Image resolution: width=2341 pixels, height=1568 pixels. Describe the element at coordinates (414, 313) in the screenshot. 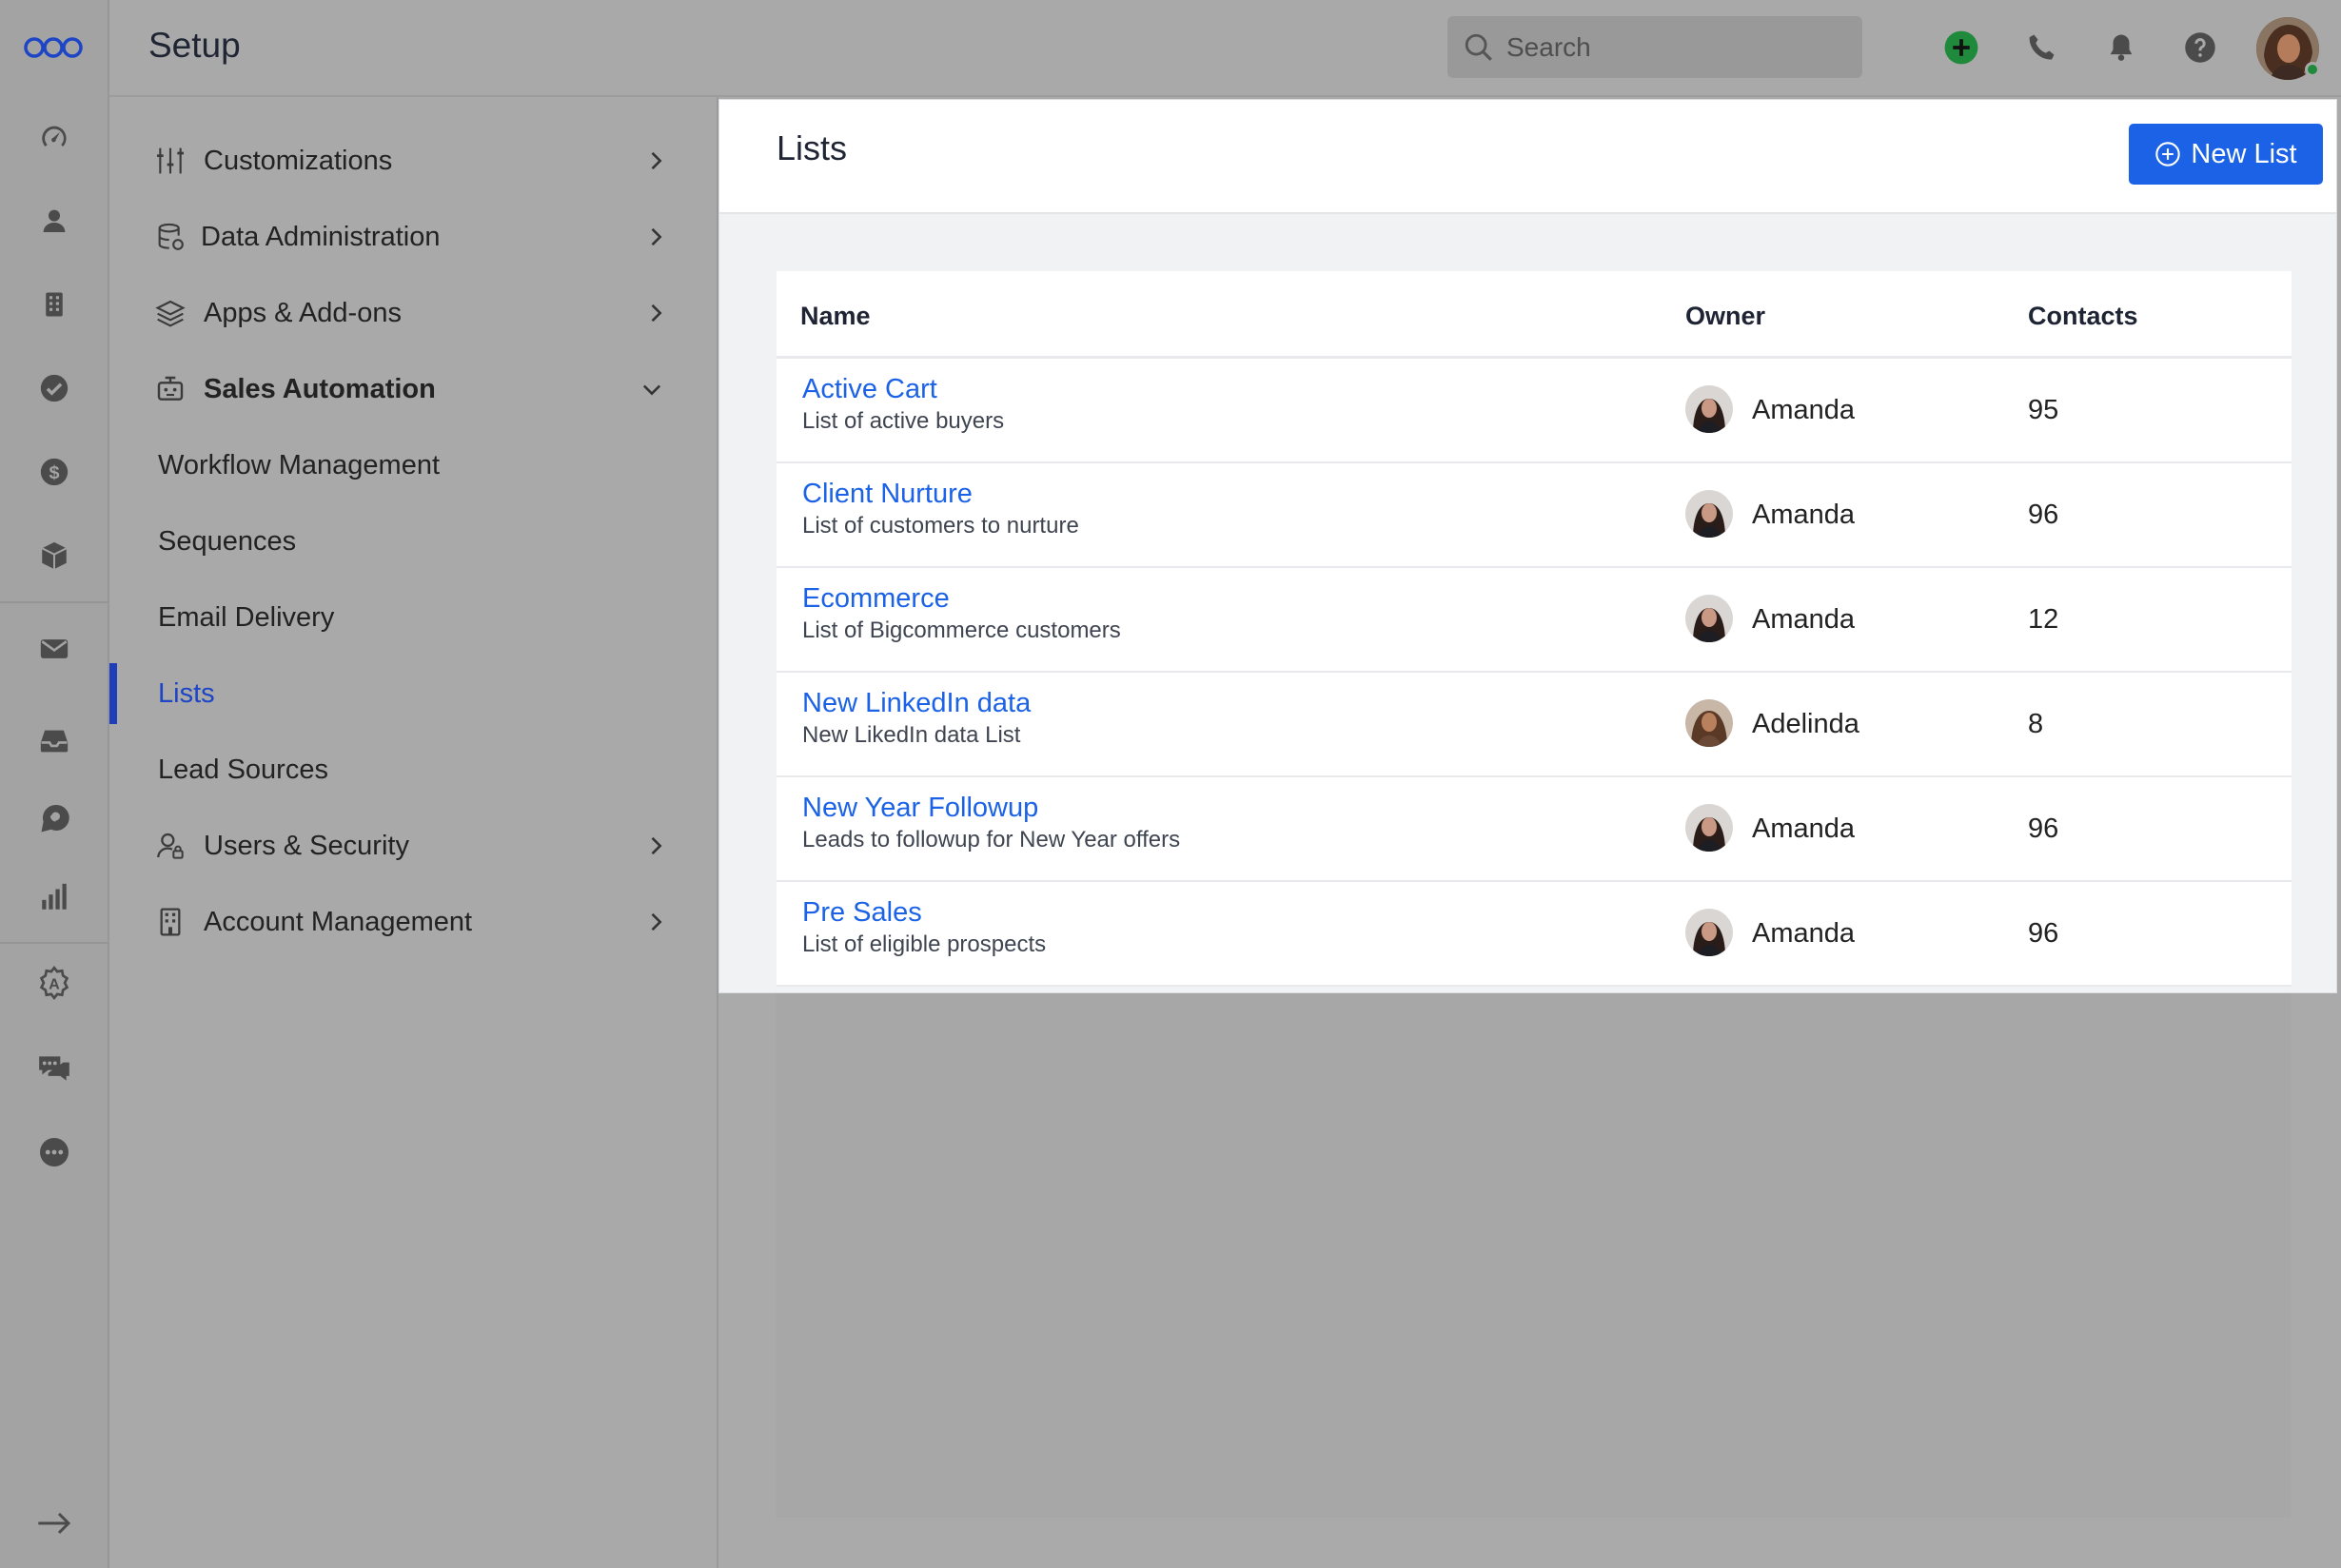

I see `sidebar-item-apps-add-ons: Apps & Add-ons` at that location.